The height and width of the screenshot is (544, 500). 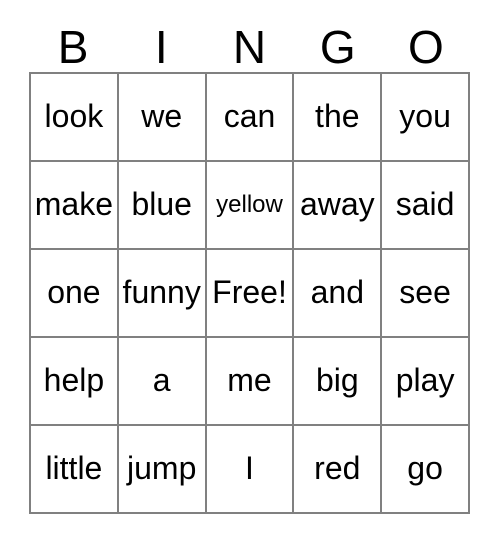 I want to click on bingo-cell-label: little, so click(x=74, y=468).